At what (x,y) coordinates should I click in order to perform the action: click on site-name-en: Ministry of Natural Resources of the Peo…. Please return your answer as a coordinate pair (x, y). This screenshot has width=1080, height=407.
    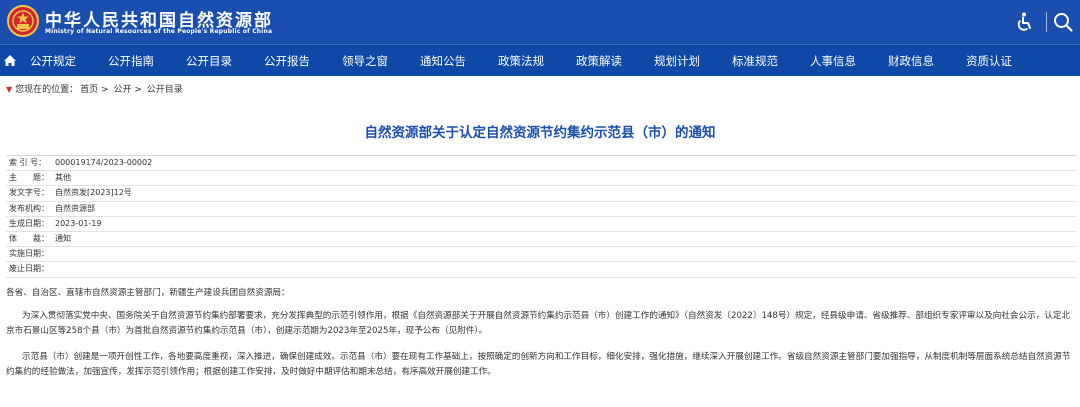
    Looking at the image, I should click on (159, 31).